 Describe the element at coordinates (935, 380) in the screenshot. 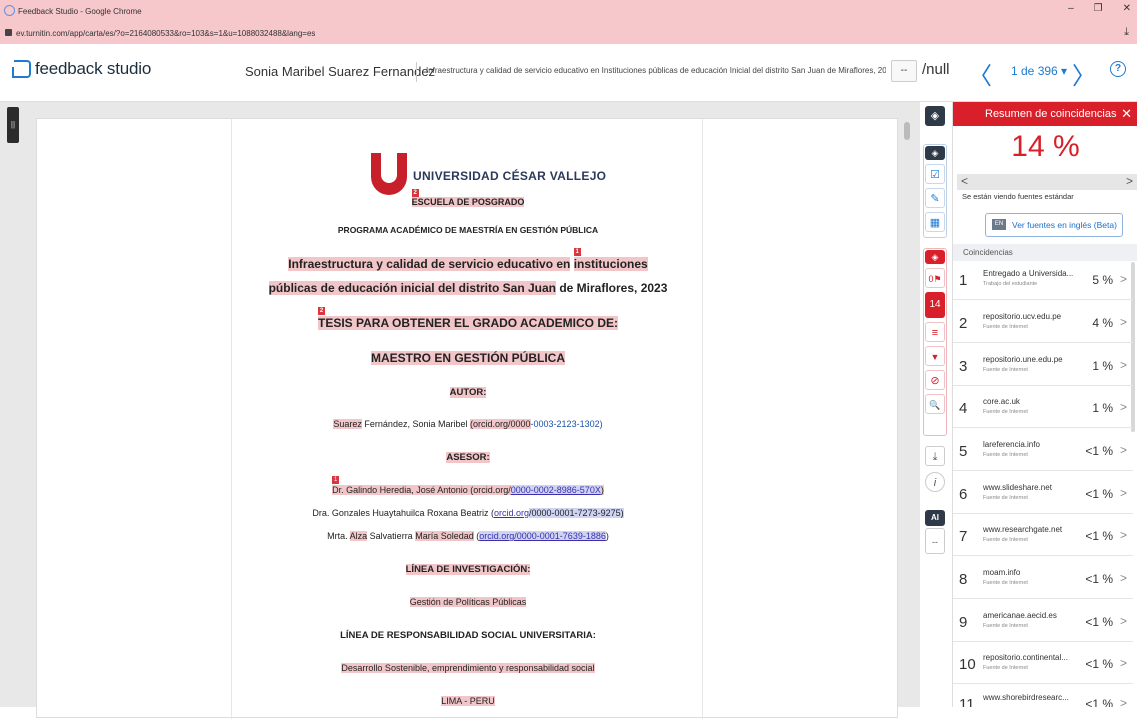

I see `exclude-icon: ⊘` at that location.